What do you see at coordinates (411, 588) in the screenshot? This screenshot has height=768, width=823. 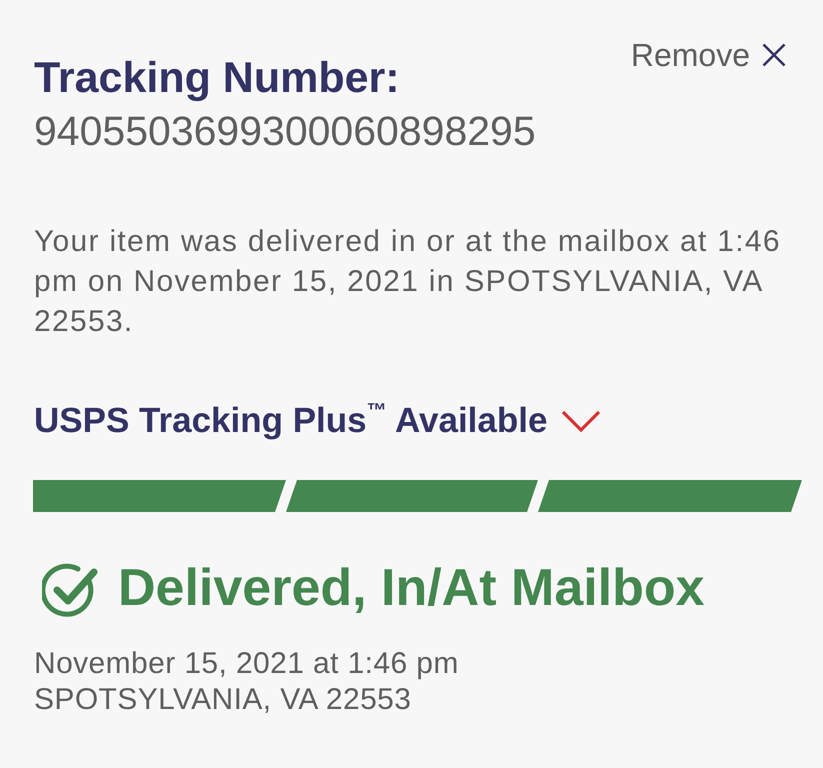 I see `delivery-status: Delivered, In/At Mailbox` at bounding box center [411, 588].